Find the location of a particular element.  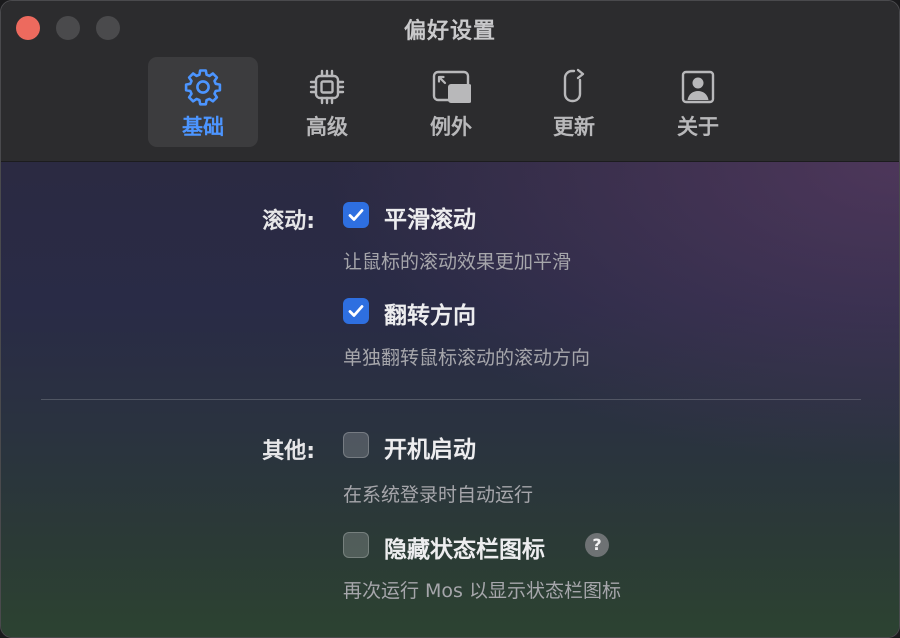

tab-advanced: 高级 is located at coordinates (327, 102).